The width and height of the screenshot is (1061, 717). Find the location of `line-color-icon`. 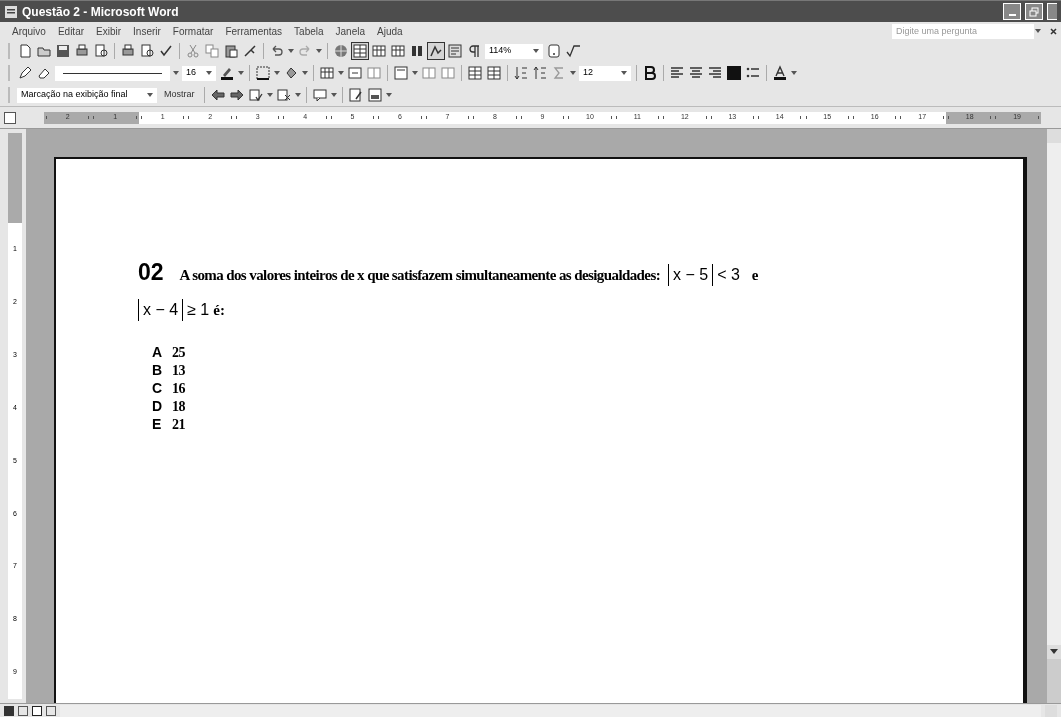

line-color-icon is located at coordinates (227, 73).